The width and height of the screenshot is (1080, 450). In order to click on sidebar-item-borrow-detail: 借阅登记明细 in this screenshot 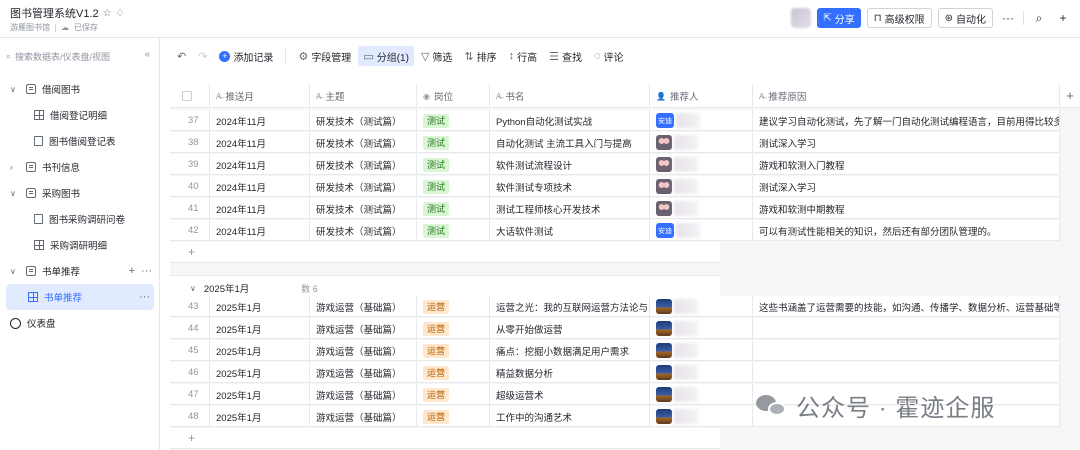, I will do `click(80, 115)`.